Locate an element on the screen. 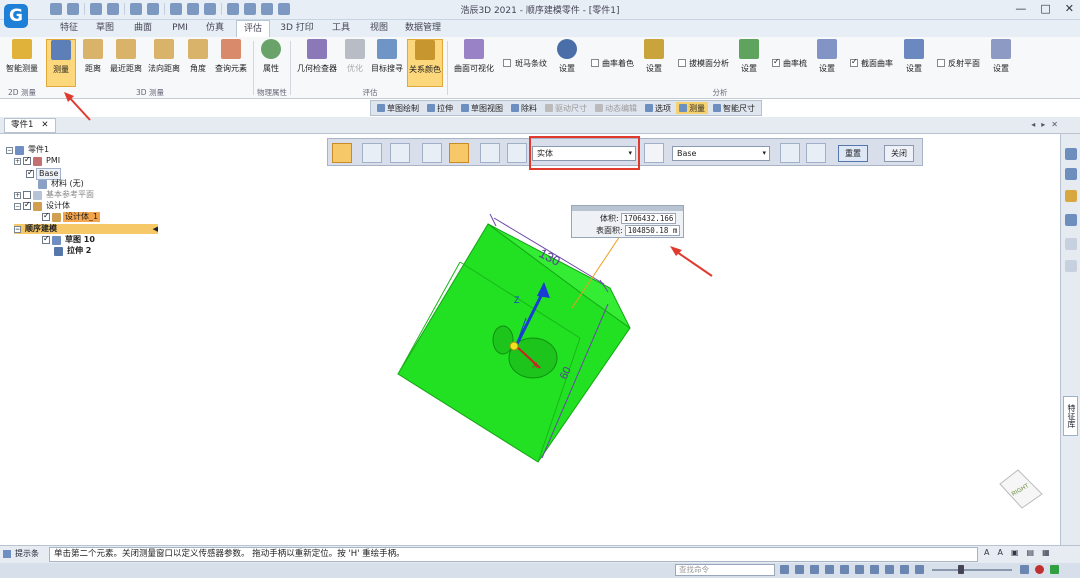 The width and height of the screenshot is (1080, 578). layout-icon is located at coordinates (1024, 569).